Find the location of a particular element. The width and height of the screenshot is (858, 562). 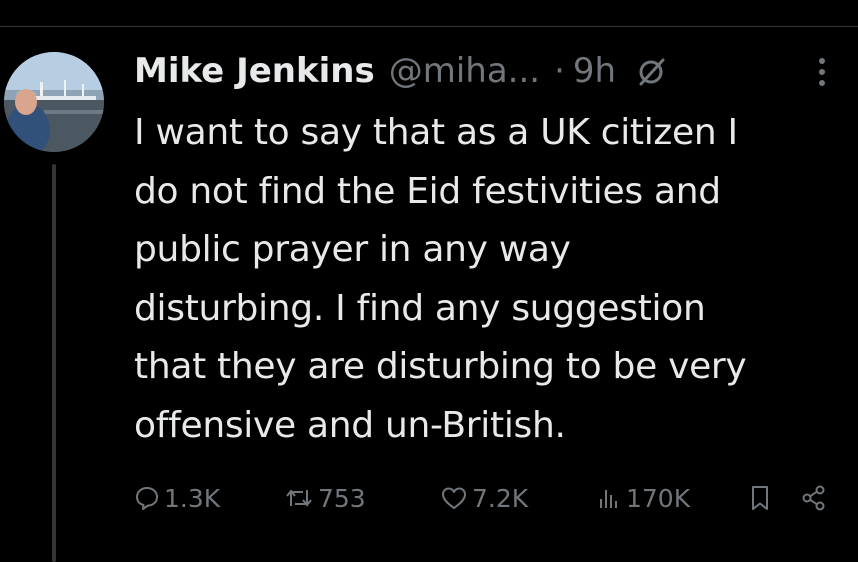

more-vertical-icon is located at coordinates (822, 72).